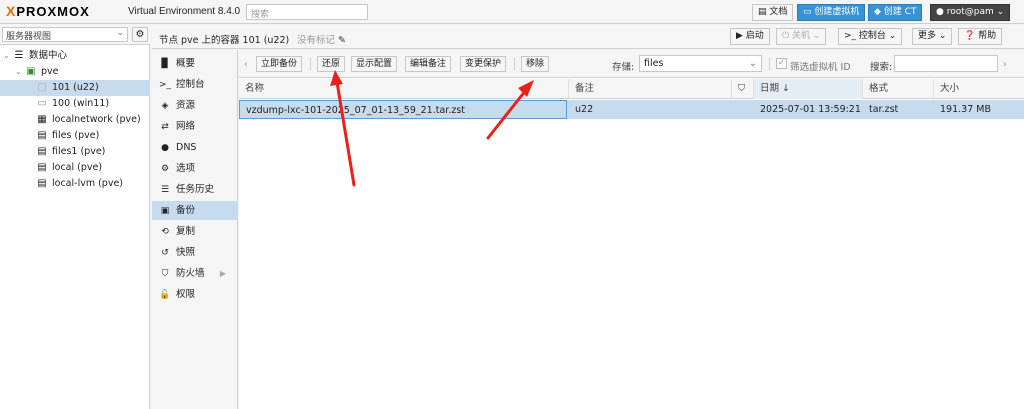 The height and width of the screenshot is (409, 1024). Describe the element at coordinates (195, 105) in the screenshot. I see `menu-item-resources: ◈ 资源` at that location.